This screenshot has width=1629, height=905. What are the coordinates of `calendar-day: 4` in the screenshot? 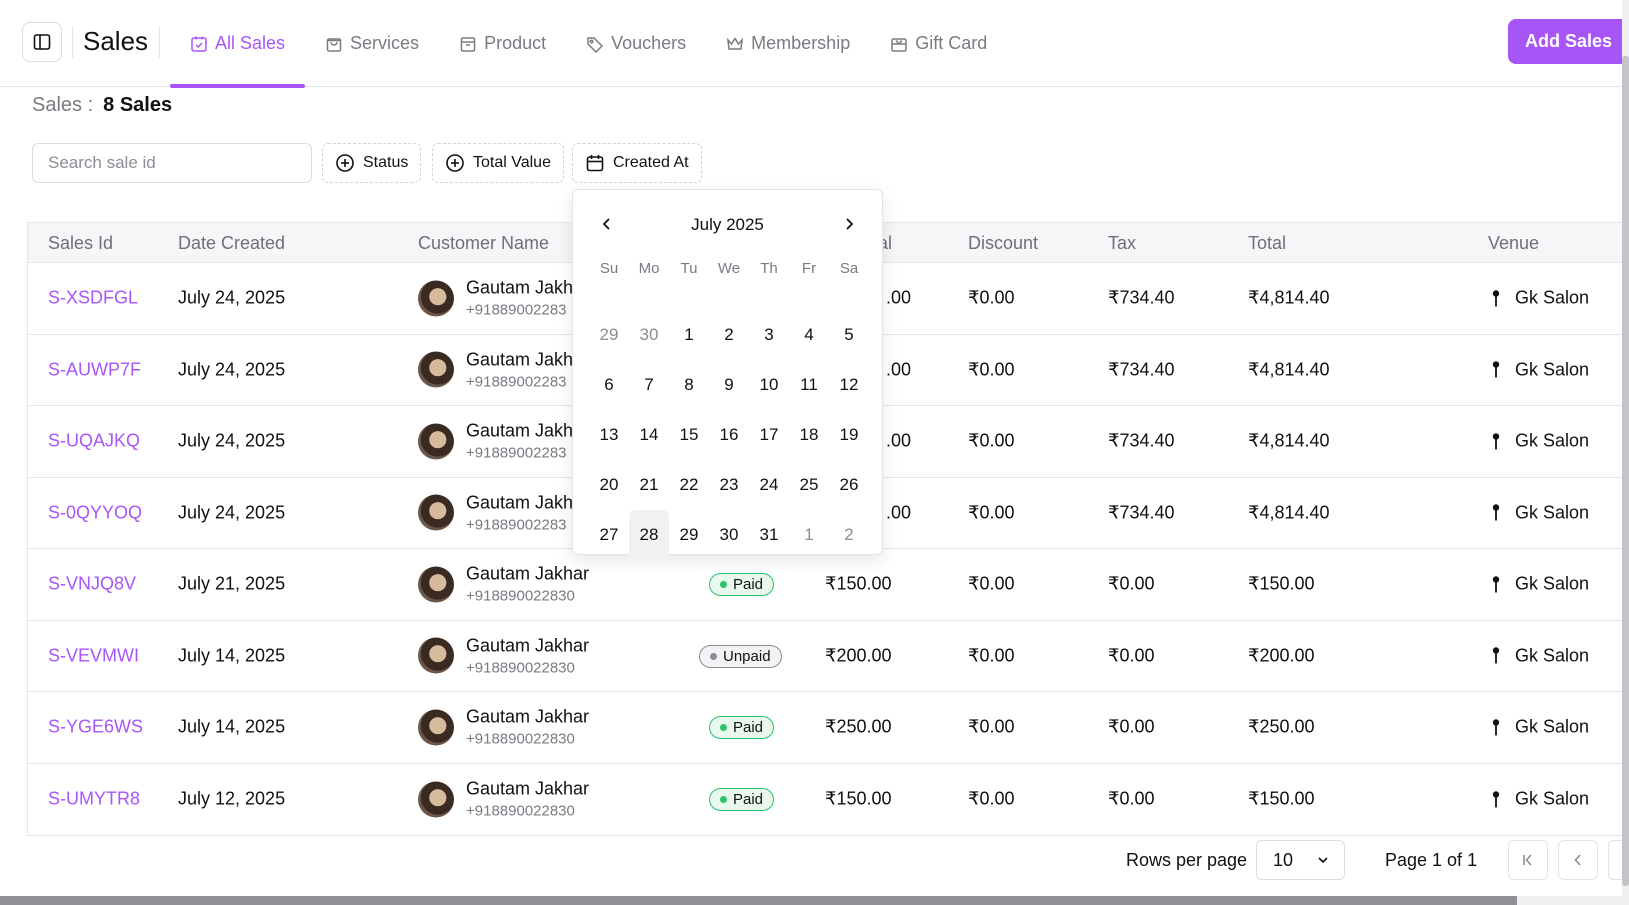 It's located at (809, 335).